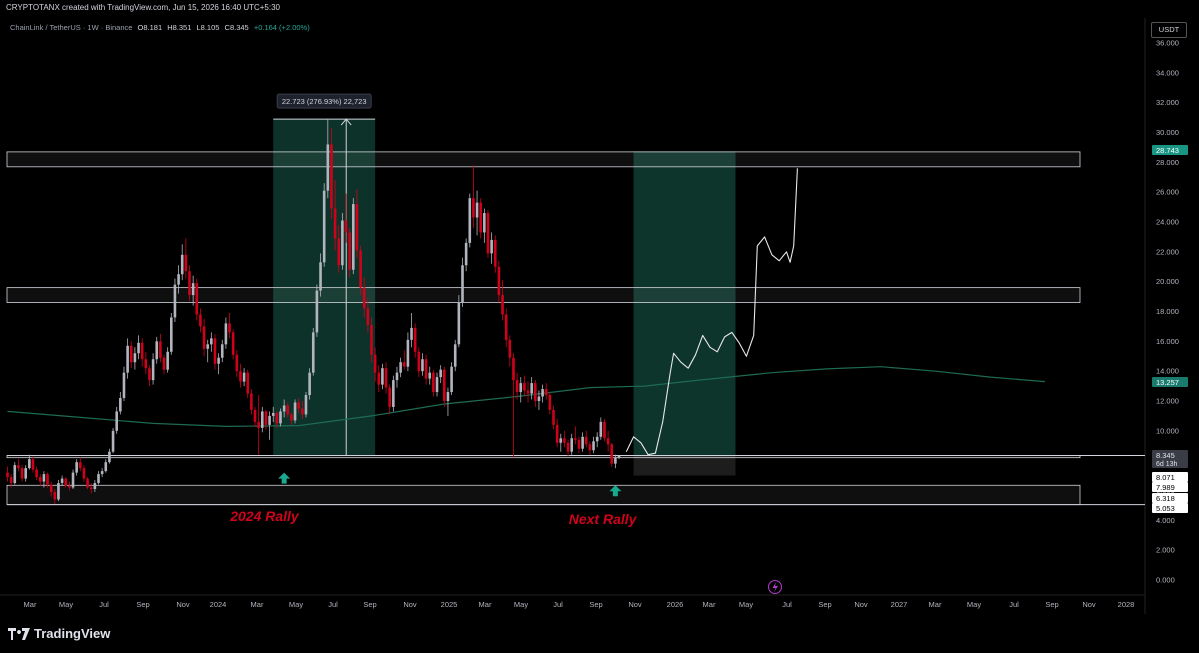  What do you see at coordinates (59, 633) in the screenshot?
I see `tradingview-logo: TradingView` at bounding box center [59, 633].